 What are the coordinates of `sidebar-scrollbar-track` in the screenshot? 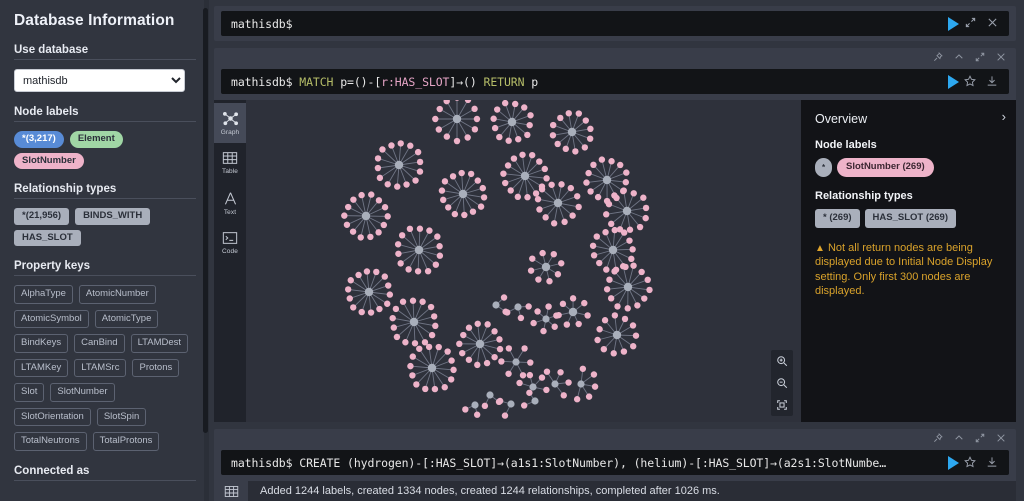 It's located at (206, 250).